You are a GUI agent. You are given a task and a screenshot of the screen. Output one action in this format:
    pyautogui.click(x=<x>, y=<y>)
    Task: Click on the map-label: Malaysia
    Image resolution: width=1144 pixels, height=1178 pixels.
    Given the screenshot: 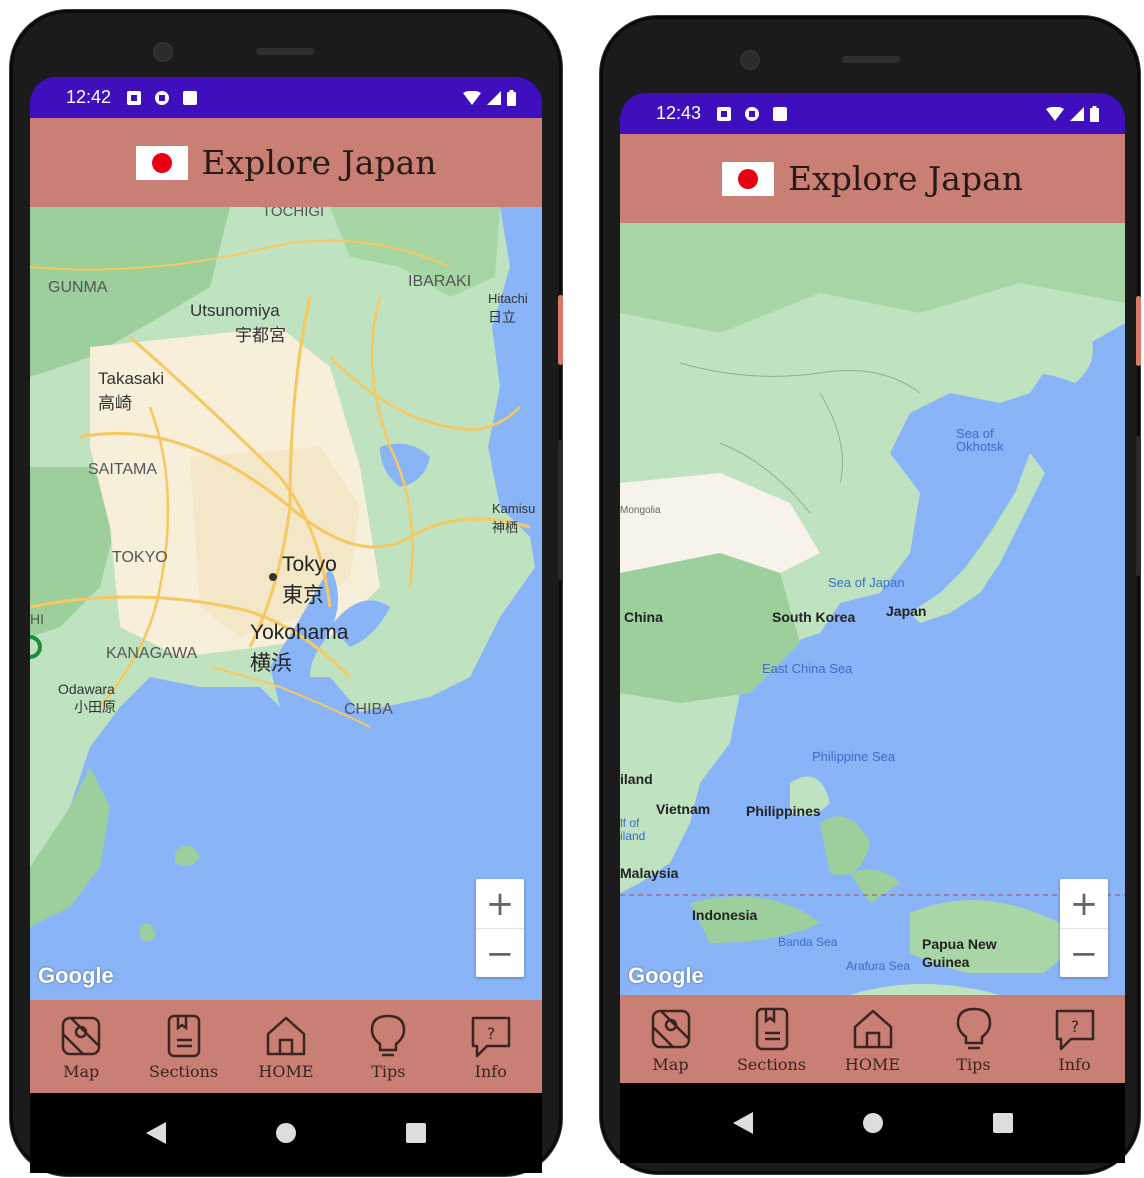 What is the action you would take?
    pyautogui.click(x=649, y=873)
    